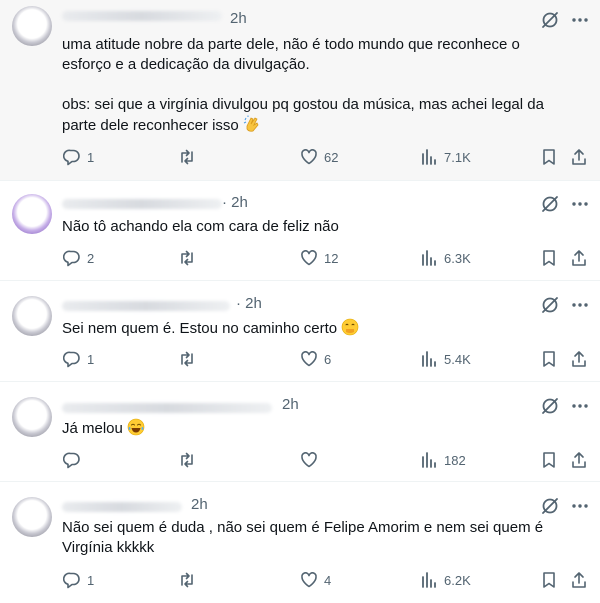 Image resolution: width=600 pixels, height=603 pixels. I want to click on like-button: 4, so click(315, 580).